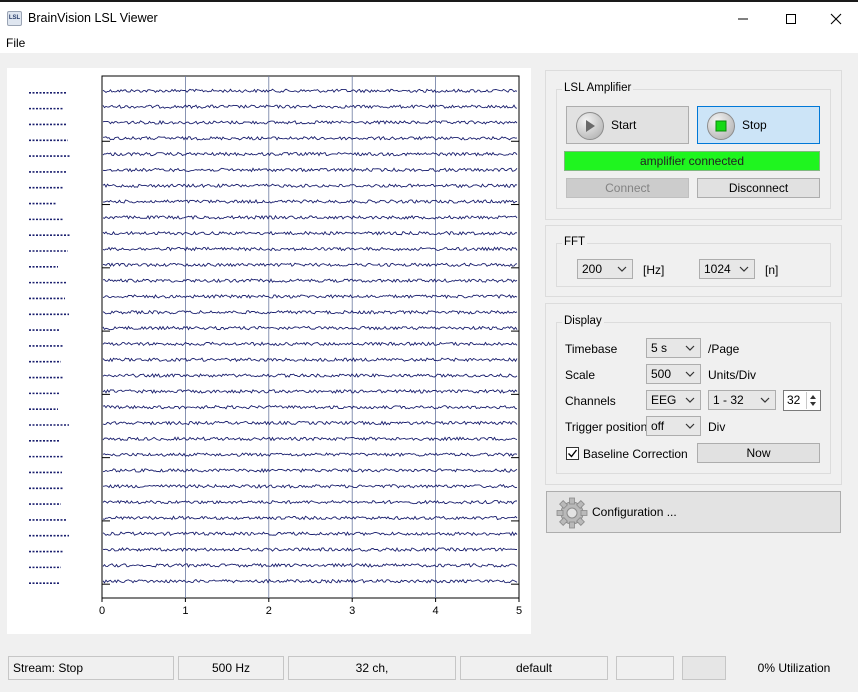 Image resolution: width=858 pixels, height=692 pixels. What do you see at coordinates (732, 375) in the screenshot?
I see `scale-unit: Units/Div` at bounding box center [732, 375].